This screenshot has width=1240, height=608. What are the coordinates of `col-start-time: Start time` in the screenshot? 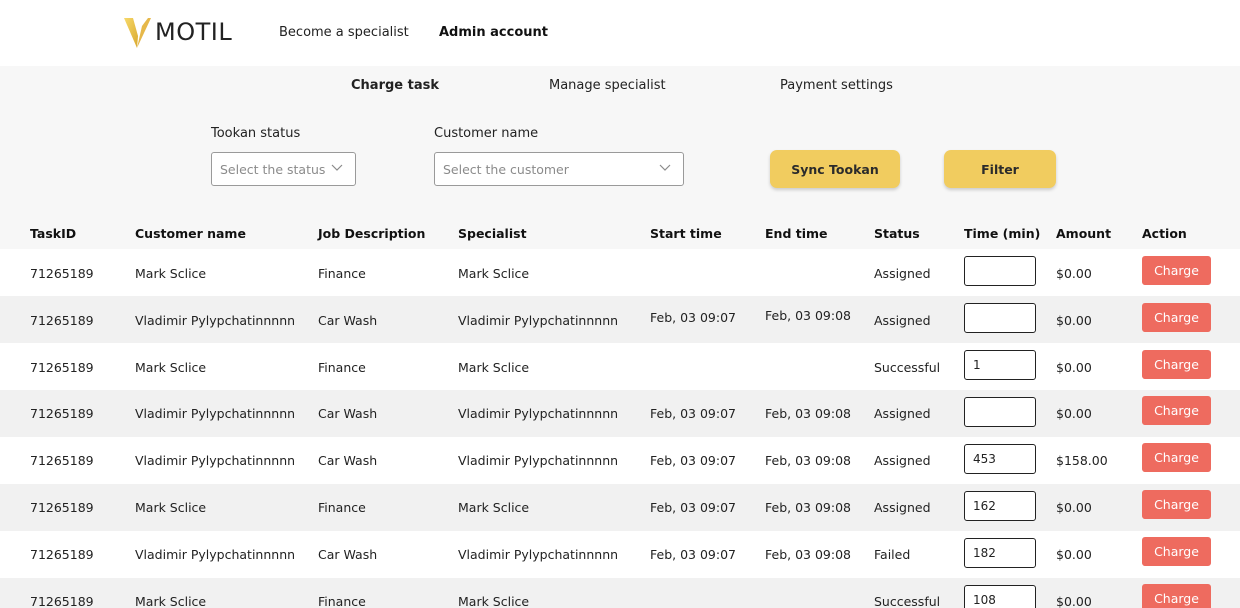 It's located at (686, 233).